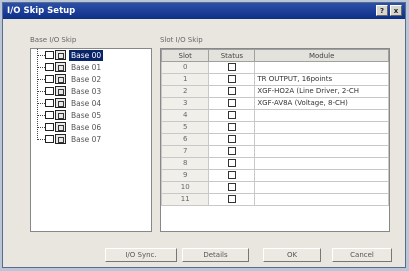  I want to click on base-label: Base 03, so click(86, 91).